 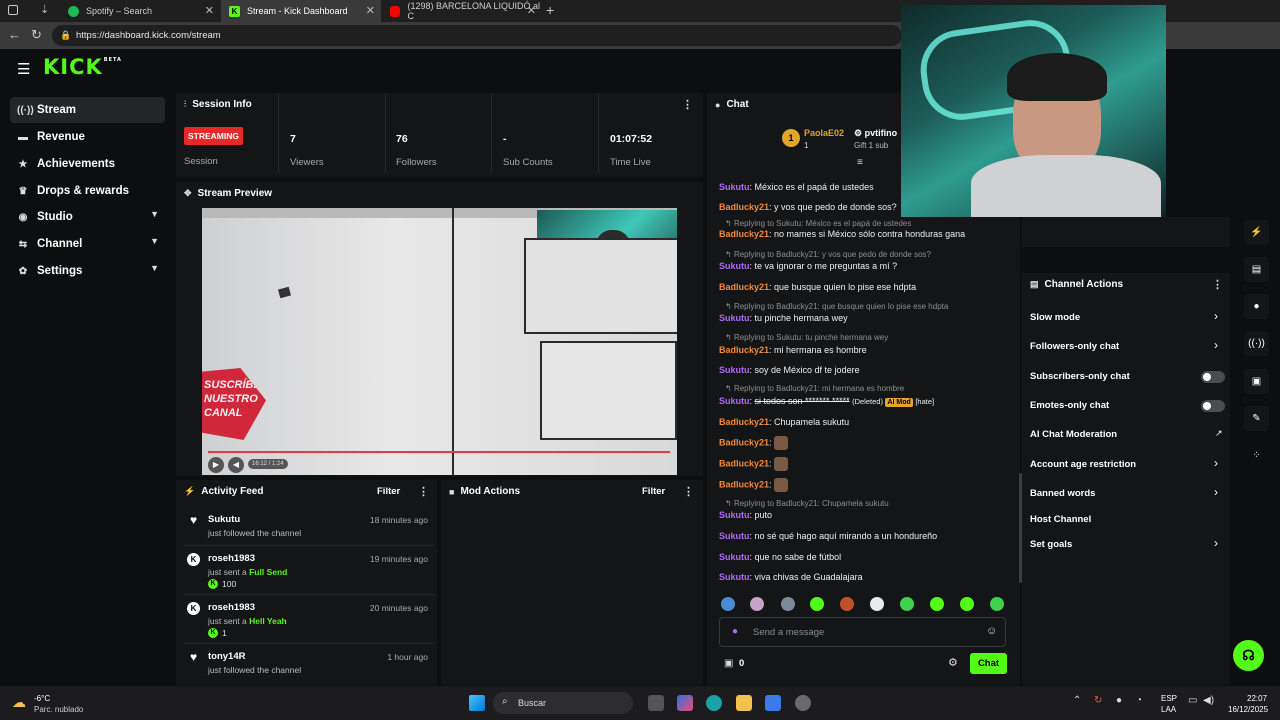 What do you see at coordinates (773, 703) in the screenshot?
I see `store-icon` at bounding box center [773, 703].